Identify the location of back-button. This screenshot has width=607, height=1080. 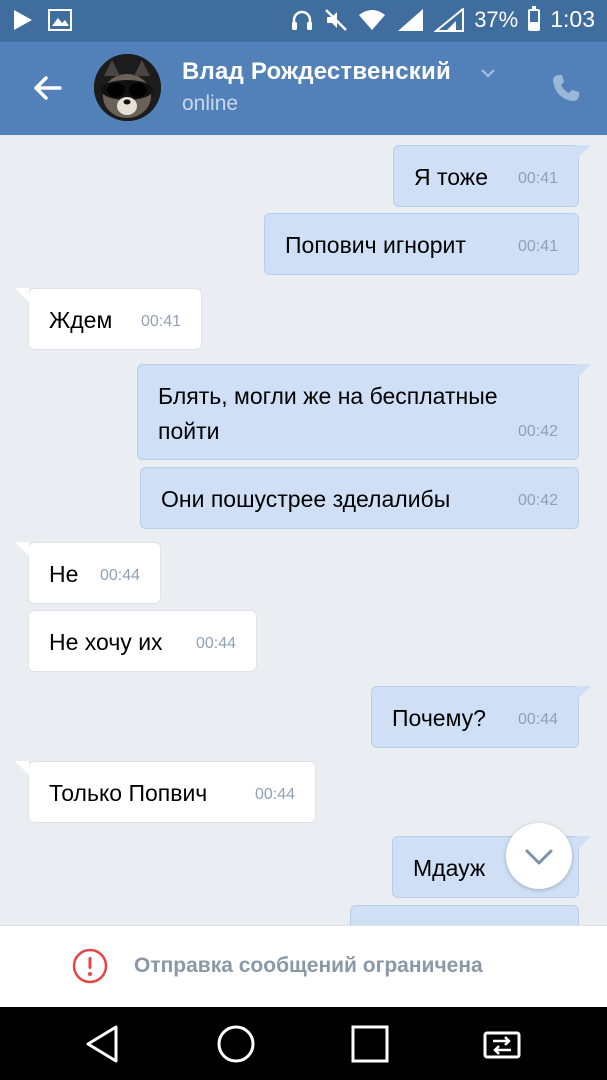
(48, 88).